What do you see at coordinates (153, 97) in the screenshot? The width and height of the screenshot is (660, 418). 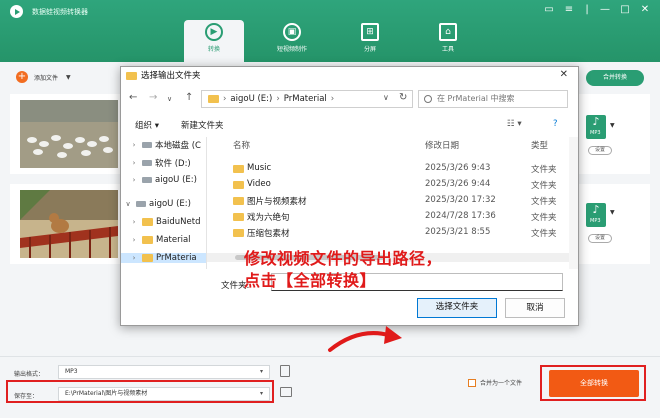 I see `forward-icon: →` at bounding box center [153, 97].